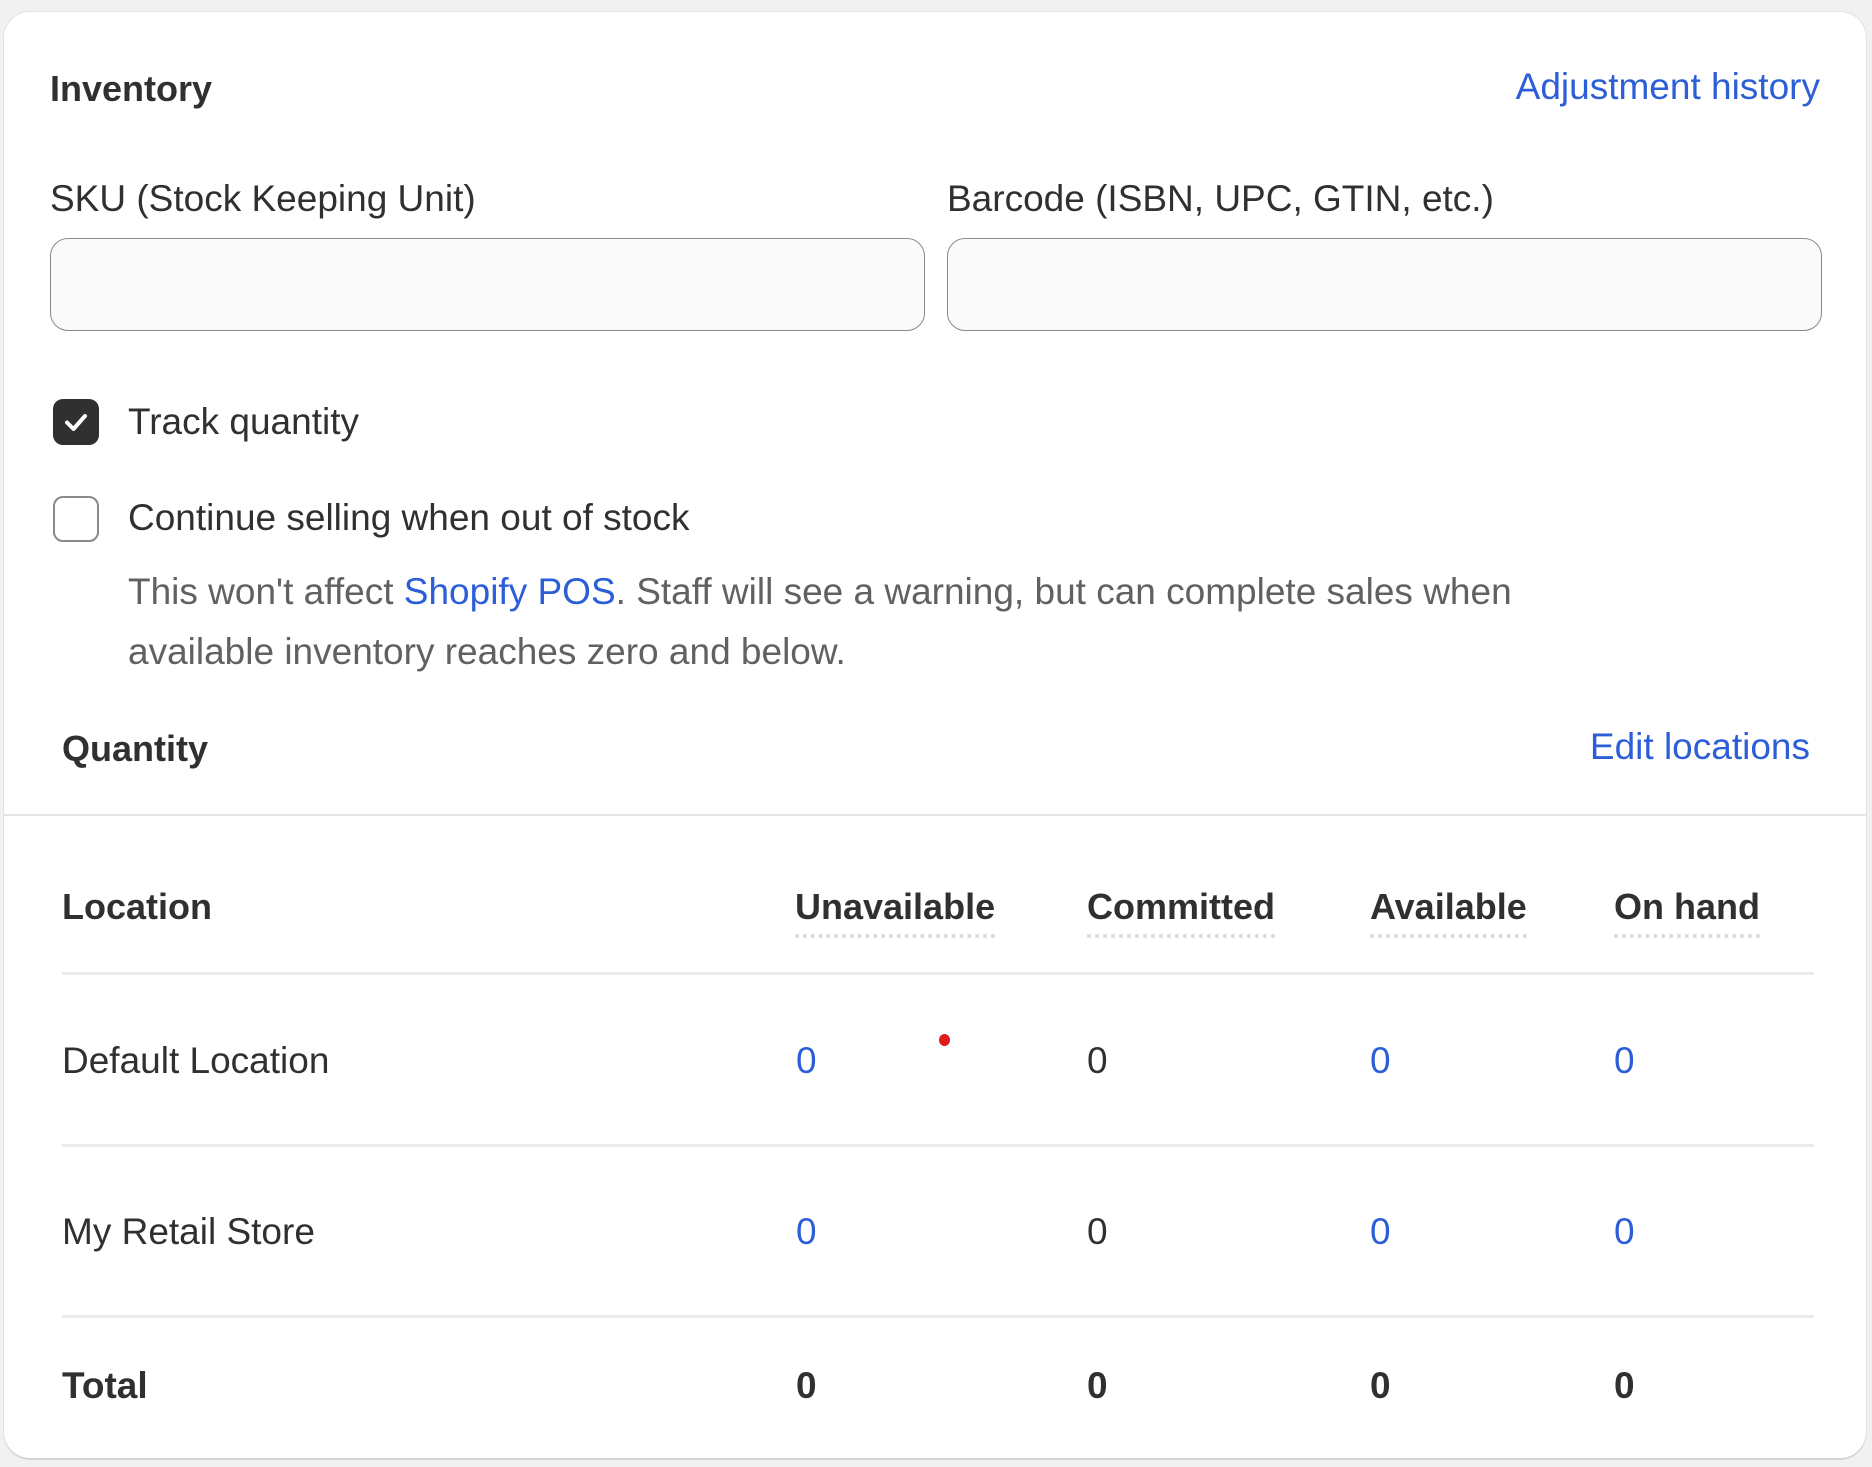  I want to click on column-header-available: Available, so click(1448, 912).